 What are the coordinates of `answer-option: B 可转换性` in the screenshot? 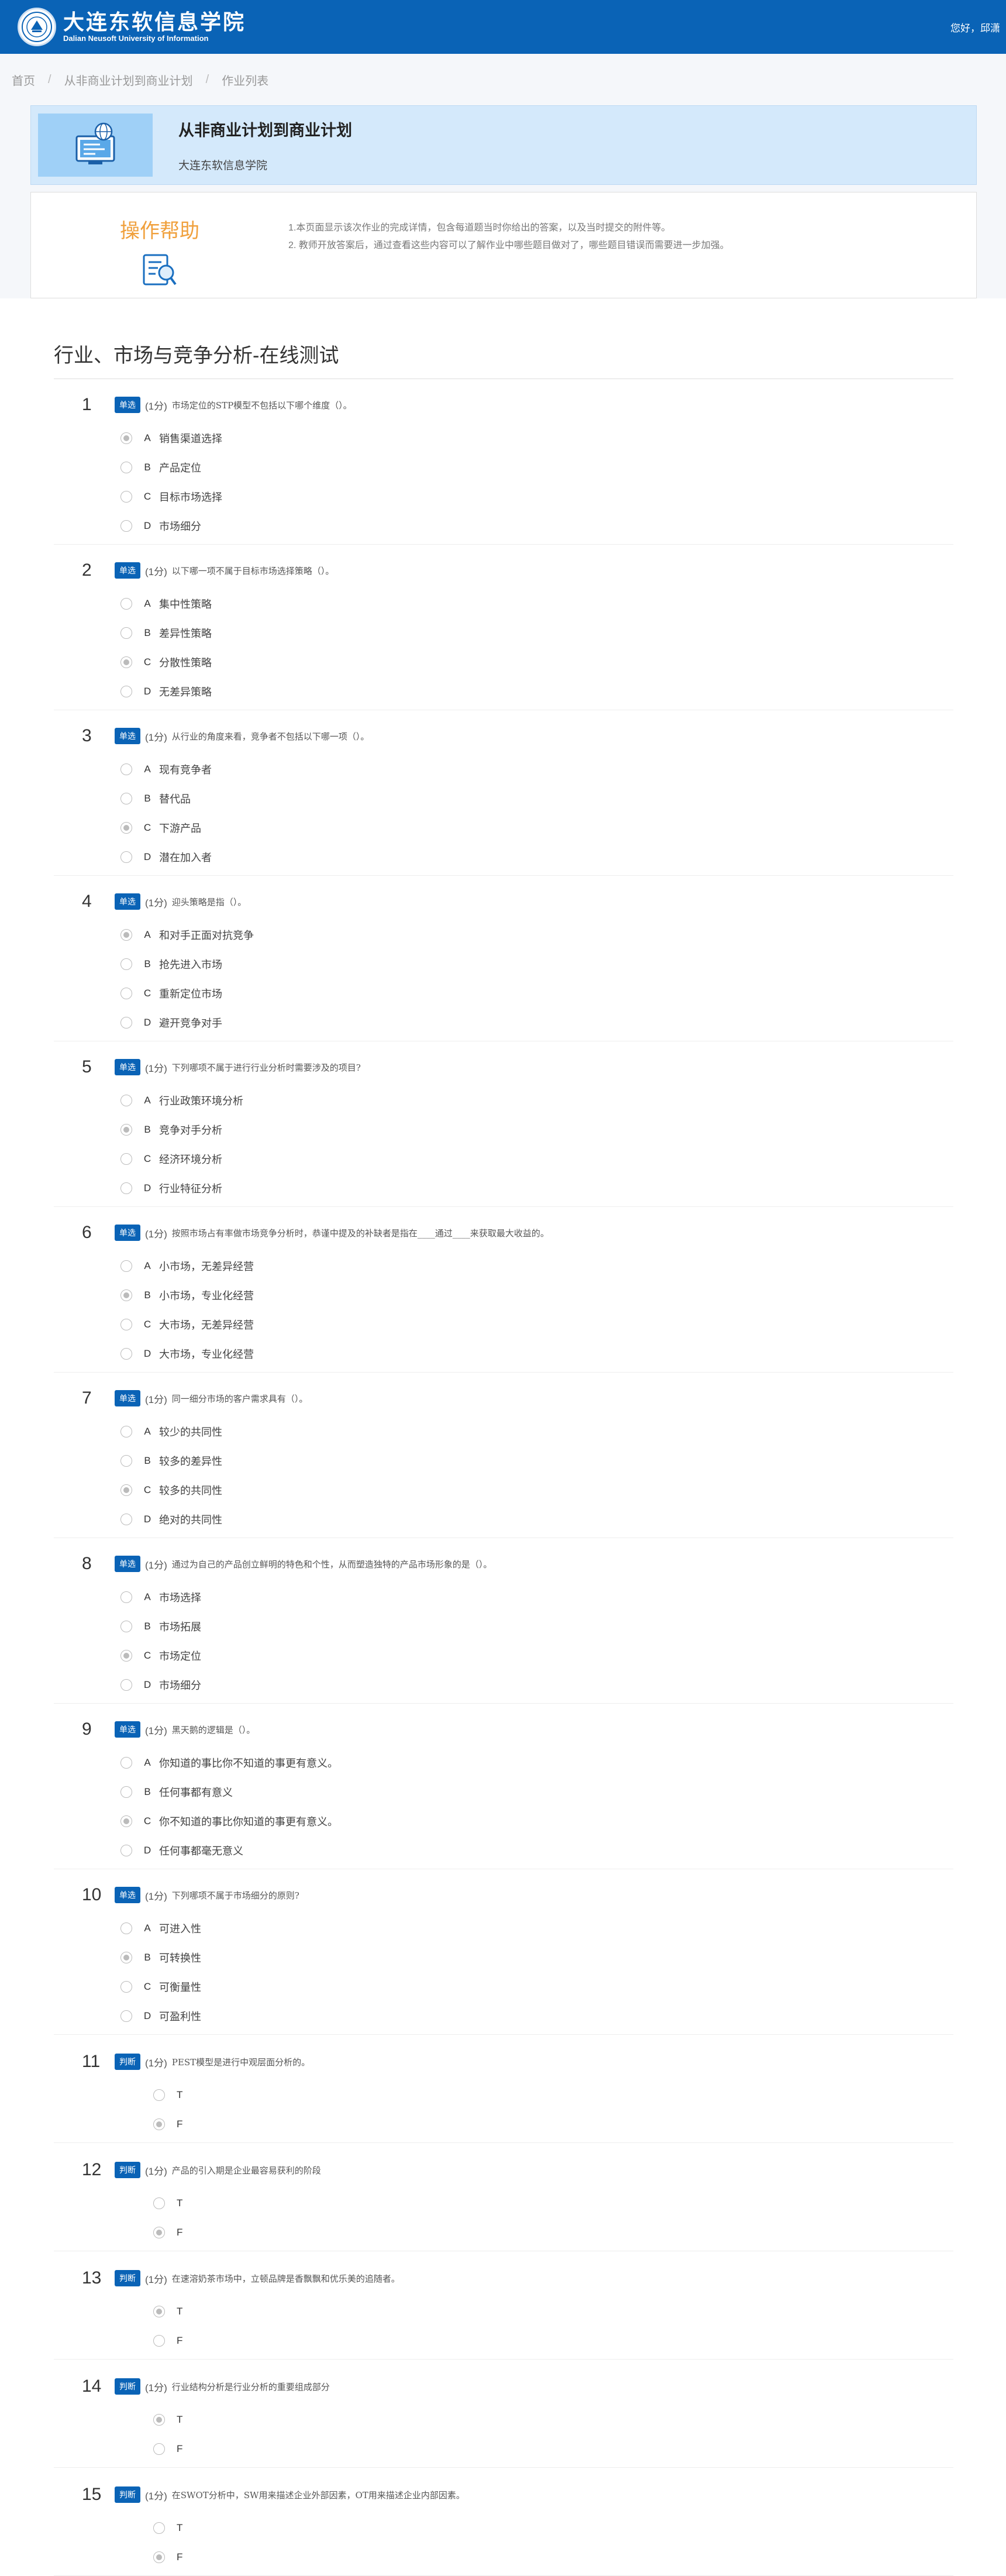 It's located at (536, 1957).